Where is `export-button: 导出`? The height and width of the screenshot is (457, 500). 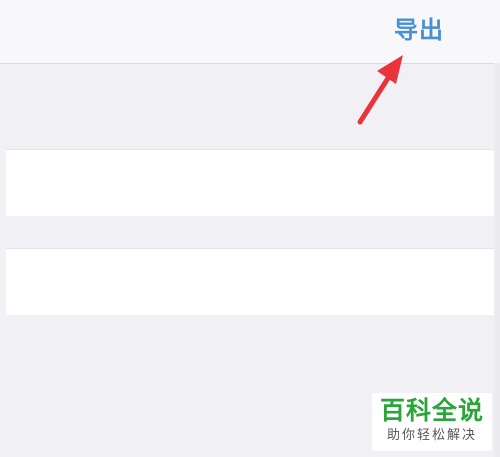
export-button: 导出 is located at coordinates (419, 30).